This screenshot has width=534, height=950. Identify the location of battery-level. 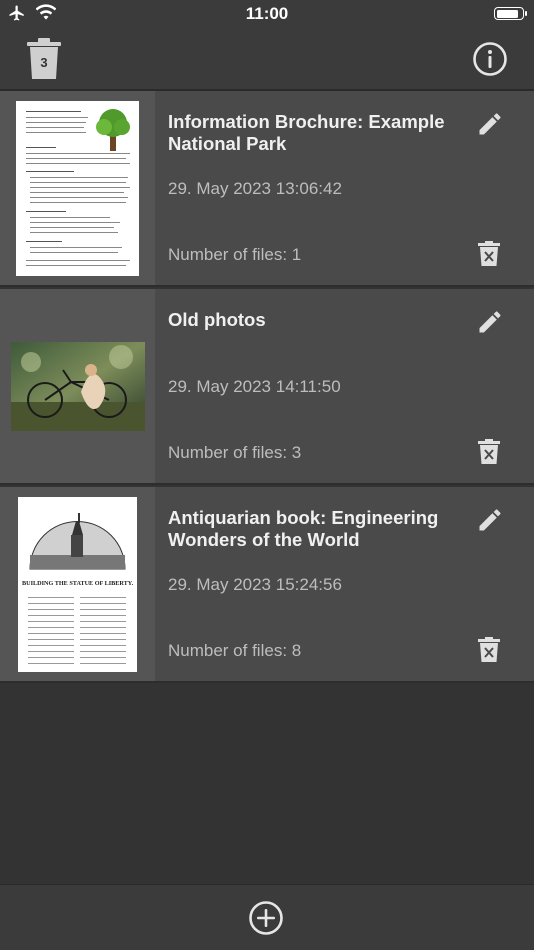
(507, 13).